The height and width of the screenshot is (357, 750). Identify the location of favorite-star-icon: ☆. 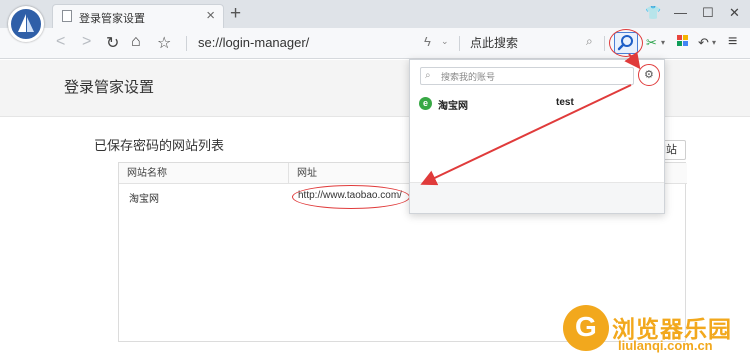
(164, 43).